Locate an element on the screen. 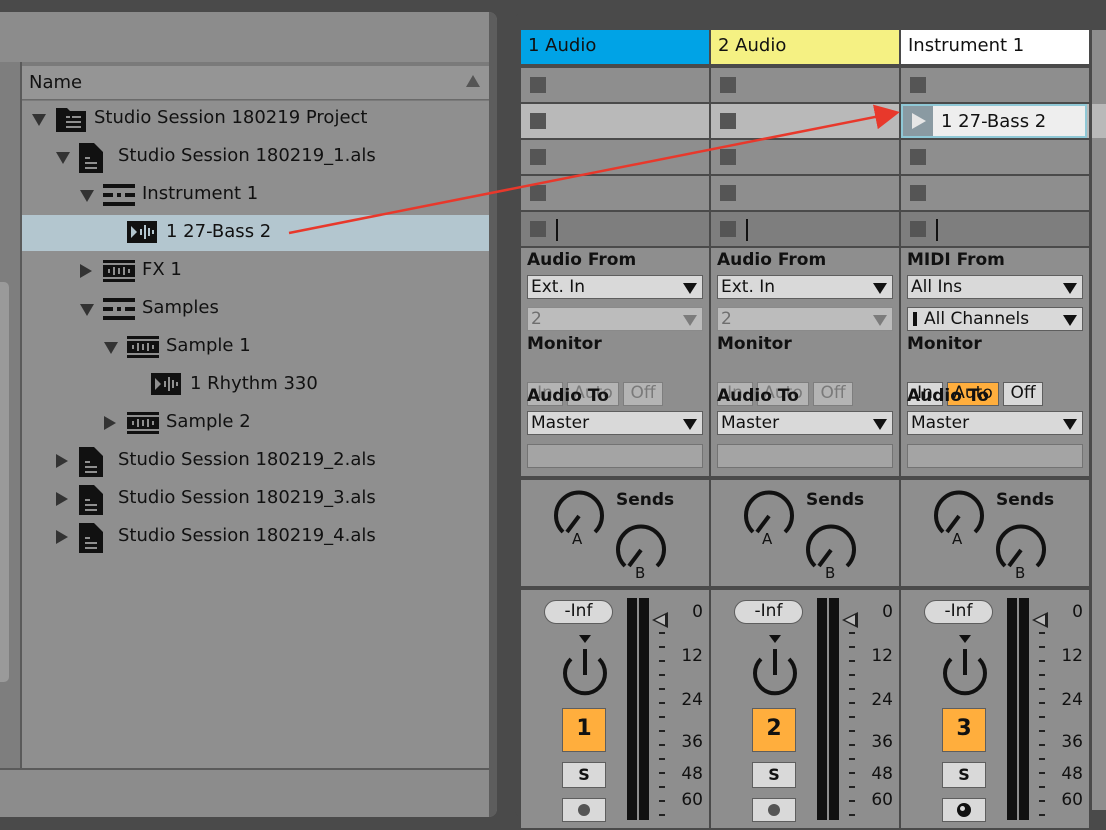  track-activator-button: 1 is located at coordinates (584, 730).